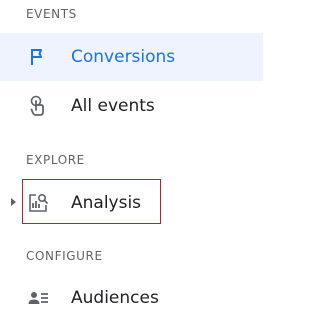  I want to click on nav-item-audiences: Audiences, so click(131, 298).